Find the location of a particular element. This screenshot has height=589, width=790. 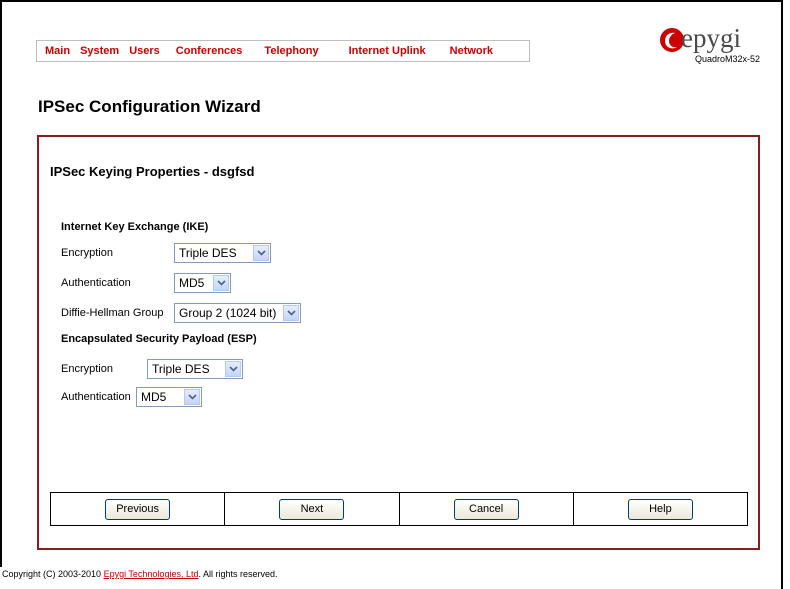

ike-authentication-value: MD5 is located at coordinates (192, 283).